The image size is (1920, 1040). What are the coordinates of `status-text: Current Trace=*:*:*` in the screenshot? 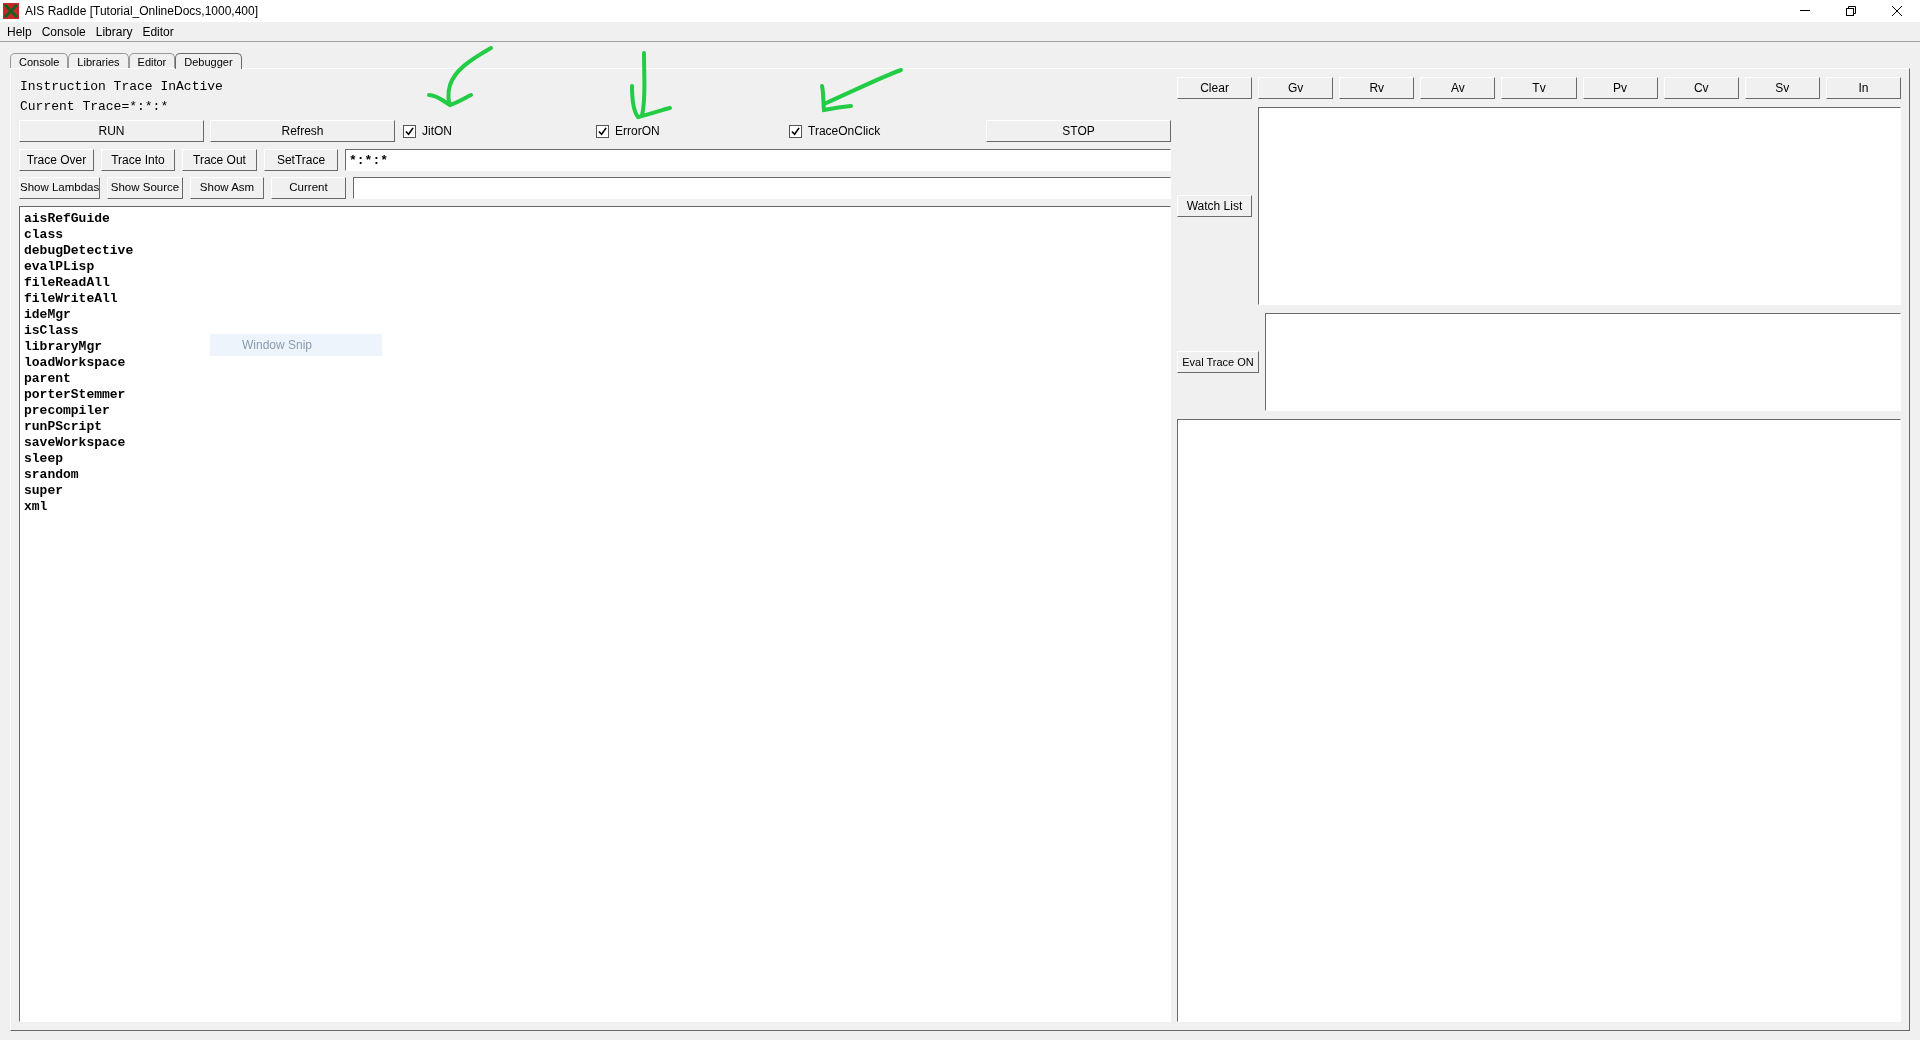 It's located at (95, 106).